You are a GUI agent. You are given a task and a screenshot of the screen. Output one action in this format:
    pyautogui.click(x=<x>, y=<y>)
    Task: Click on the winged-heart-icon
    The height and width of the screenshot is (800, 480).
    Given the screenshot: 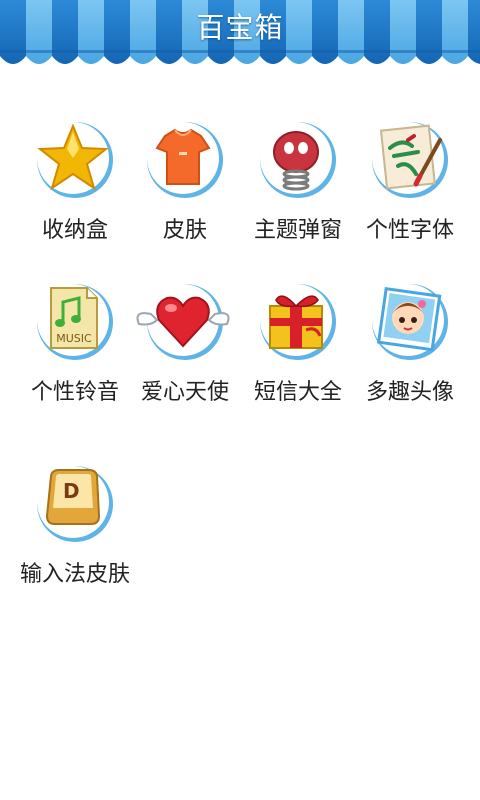 What is the action you would take?
    pyautogui.click(x=183, y=322)
    